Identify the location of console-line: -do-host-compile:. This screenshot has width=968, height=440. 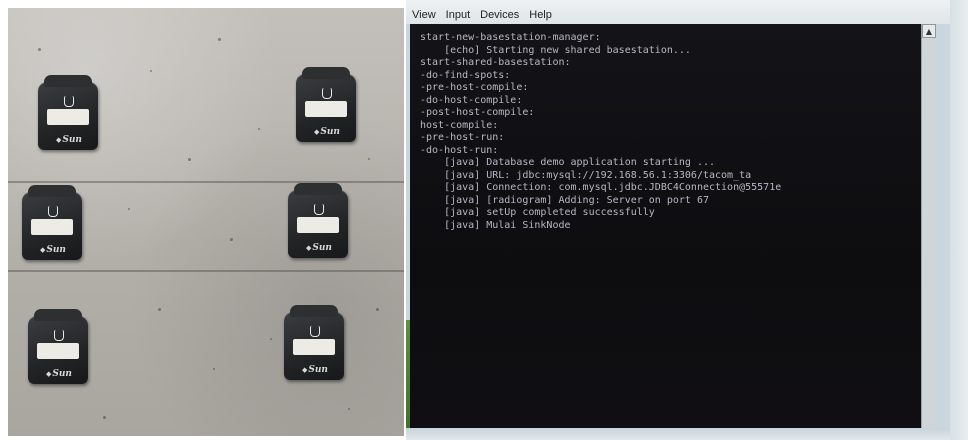
(471, 100).